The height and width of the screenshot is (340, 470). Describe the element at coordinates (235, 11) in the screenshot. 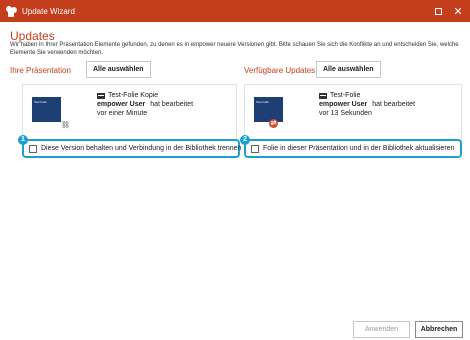

I see `title-bar: Update Wizard ✕` at that location.